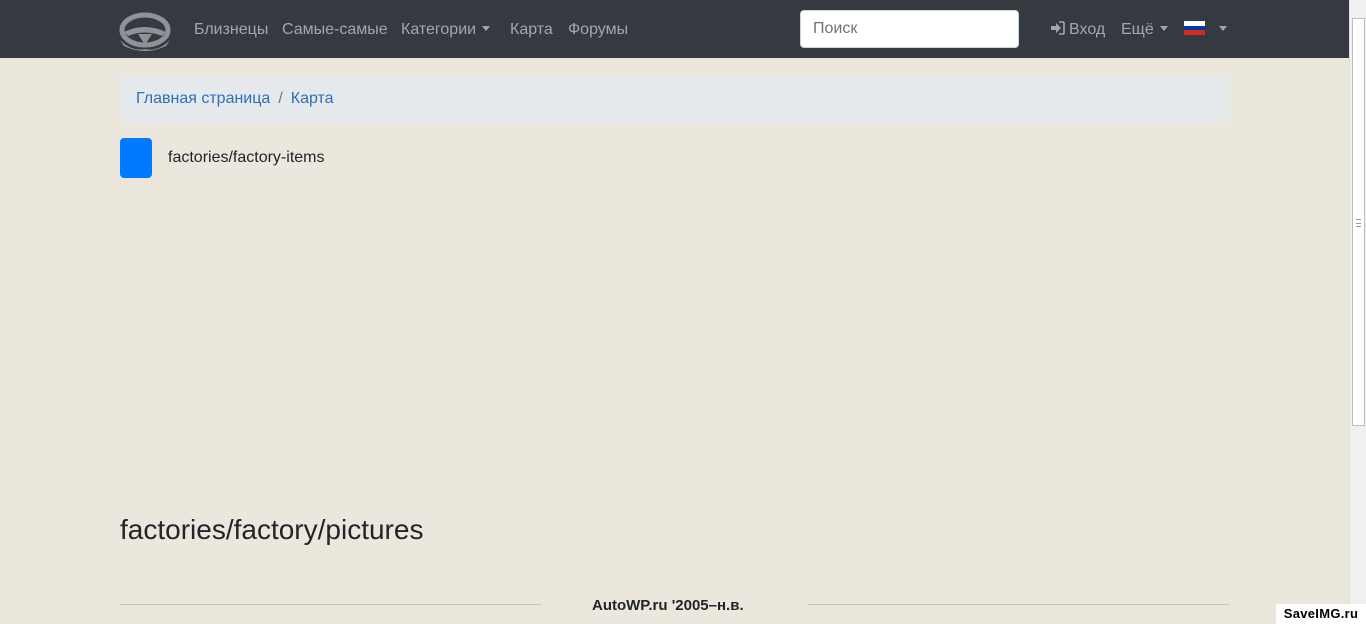  I want to click on breadcrumb-home-link: Главная страница, so click(203, 99).